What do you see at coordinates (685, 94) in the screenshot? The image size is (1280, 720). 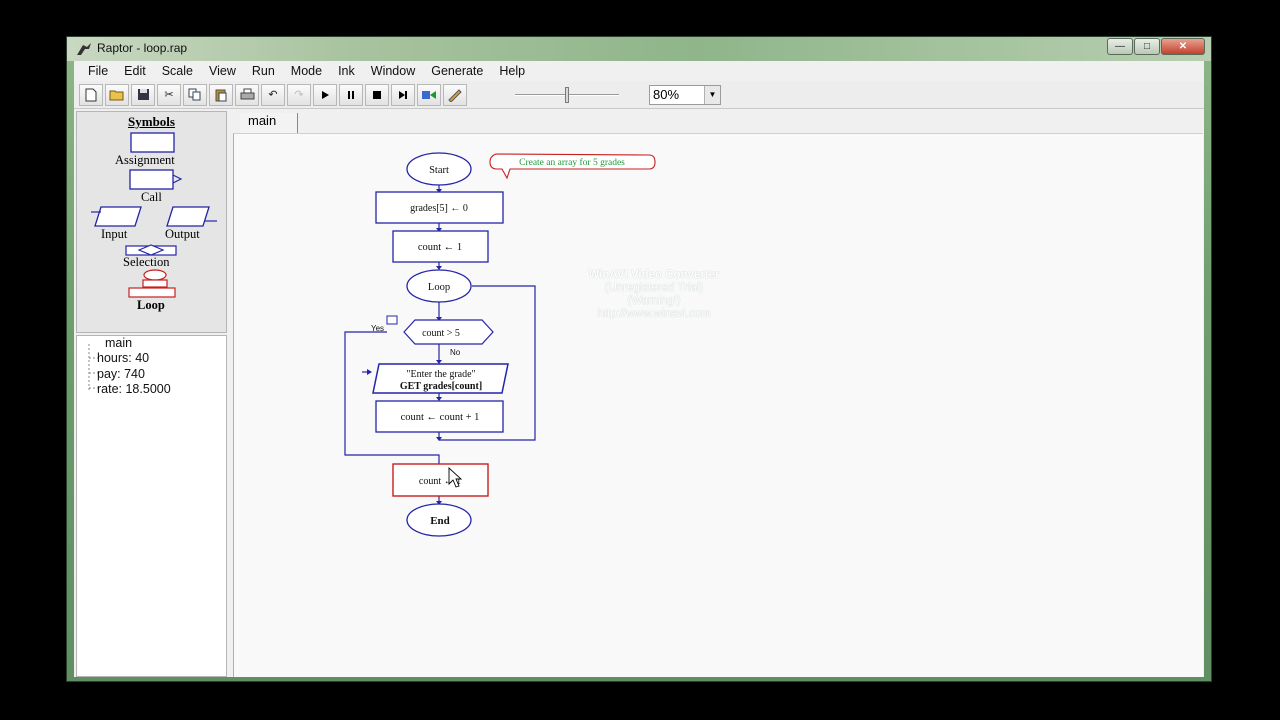 I see `zoom-dropdown: 80% ▼` at bounding box center [685, 94].